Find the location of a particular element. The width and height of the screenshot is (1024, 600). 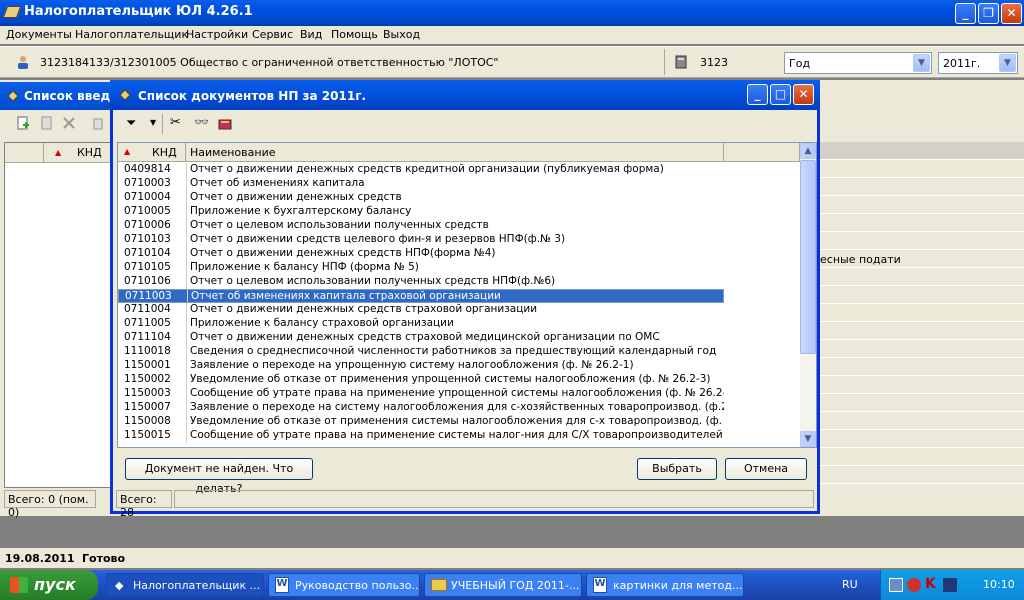

menu-settings: Настройки is located at coordinates (217, 34).